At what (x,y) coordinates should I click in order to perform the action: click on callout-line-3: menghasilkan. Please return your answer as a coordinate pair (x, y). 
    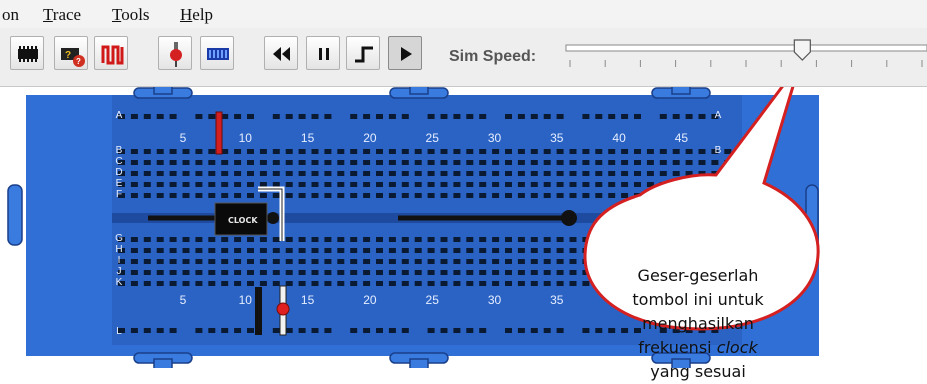
    Looking at the image, I should click on (698, 323).